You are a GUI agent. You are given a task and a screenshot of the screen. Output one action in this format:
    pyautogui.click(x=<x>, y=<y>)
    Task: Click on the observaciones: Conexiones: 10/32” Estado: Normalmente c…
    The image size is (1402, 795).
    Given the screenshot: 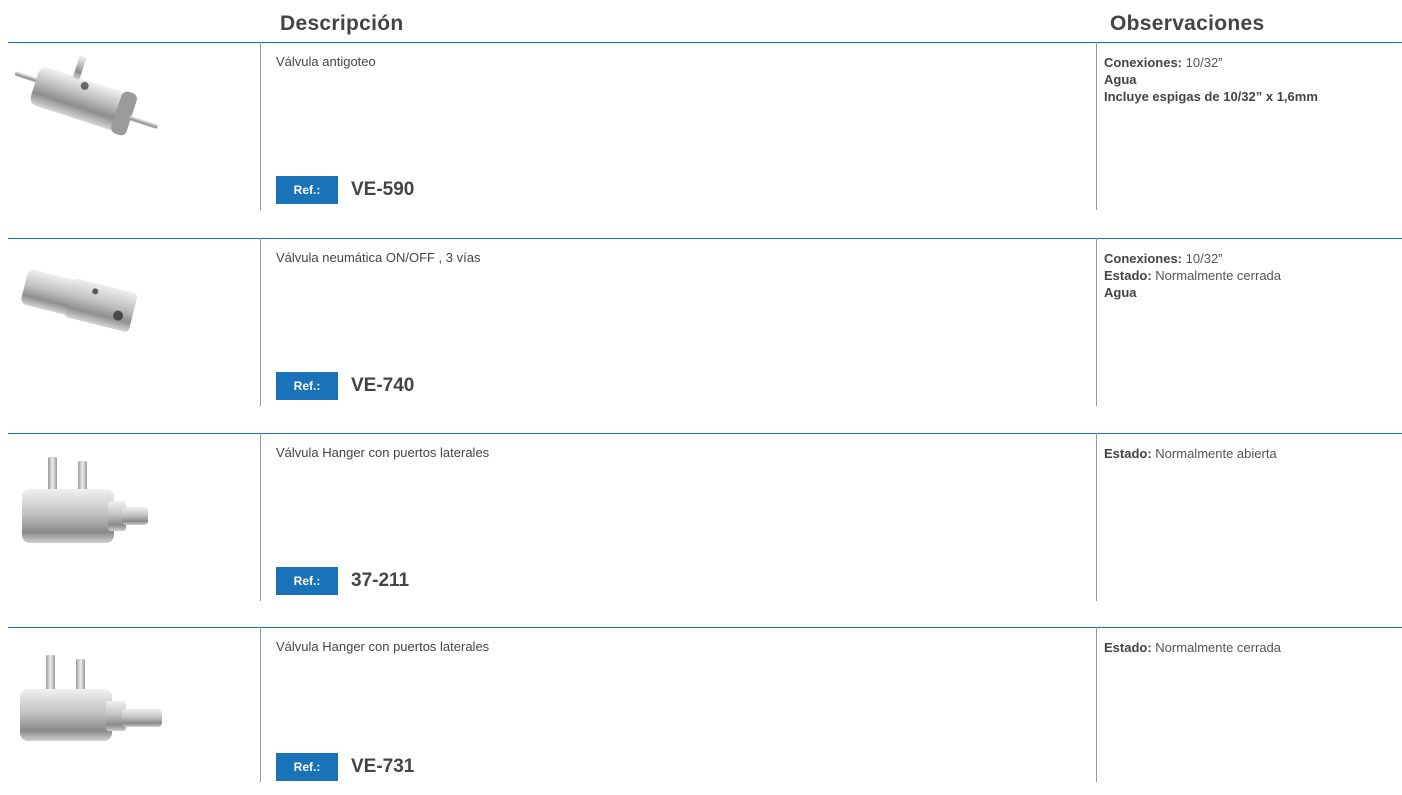 What is the action you would take?
    pyautogui.click(x=1253, y=275)
    